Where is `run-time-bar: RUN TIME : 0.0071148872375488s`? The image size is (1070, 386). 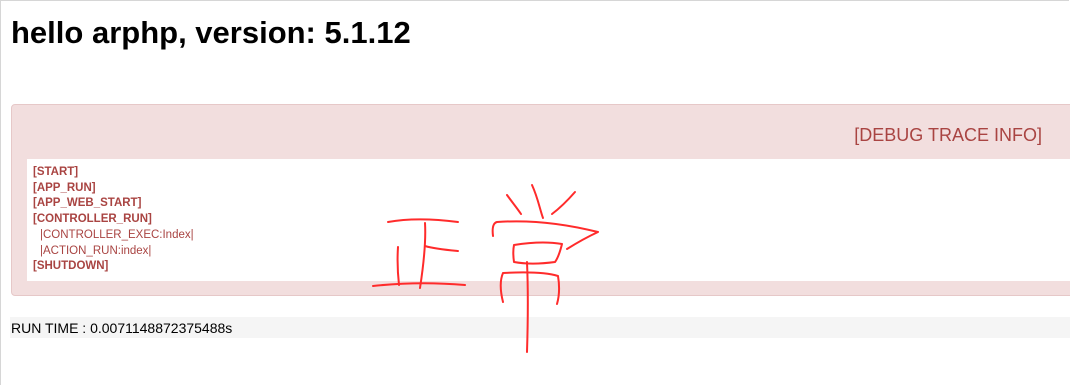
run-time-bar: RUN TIME : 0.0071148872375488s is located at coordinates (540, 327).